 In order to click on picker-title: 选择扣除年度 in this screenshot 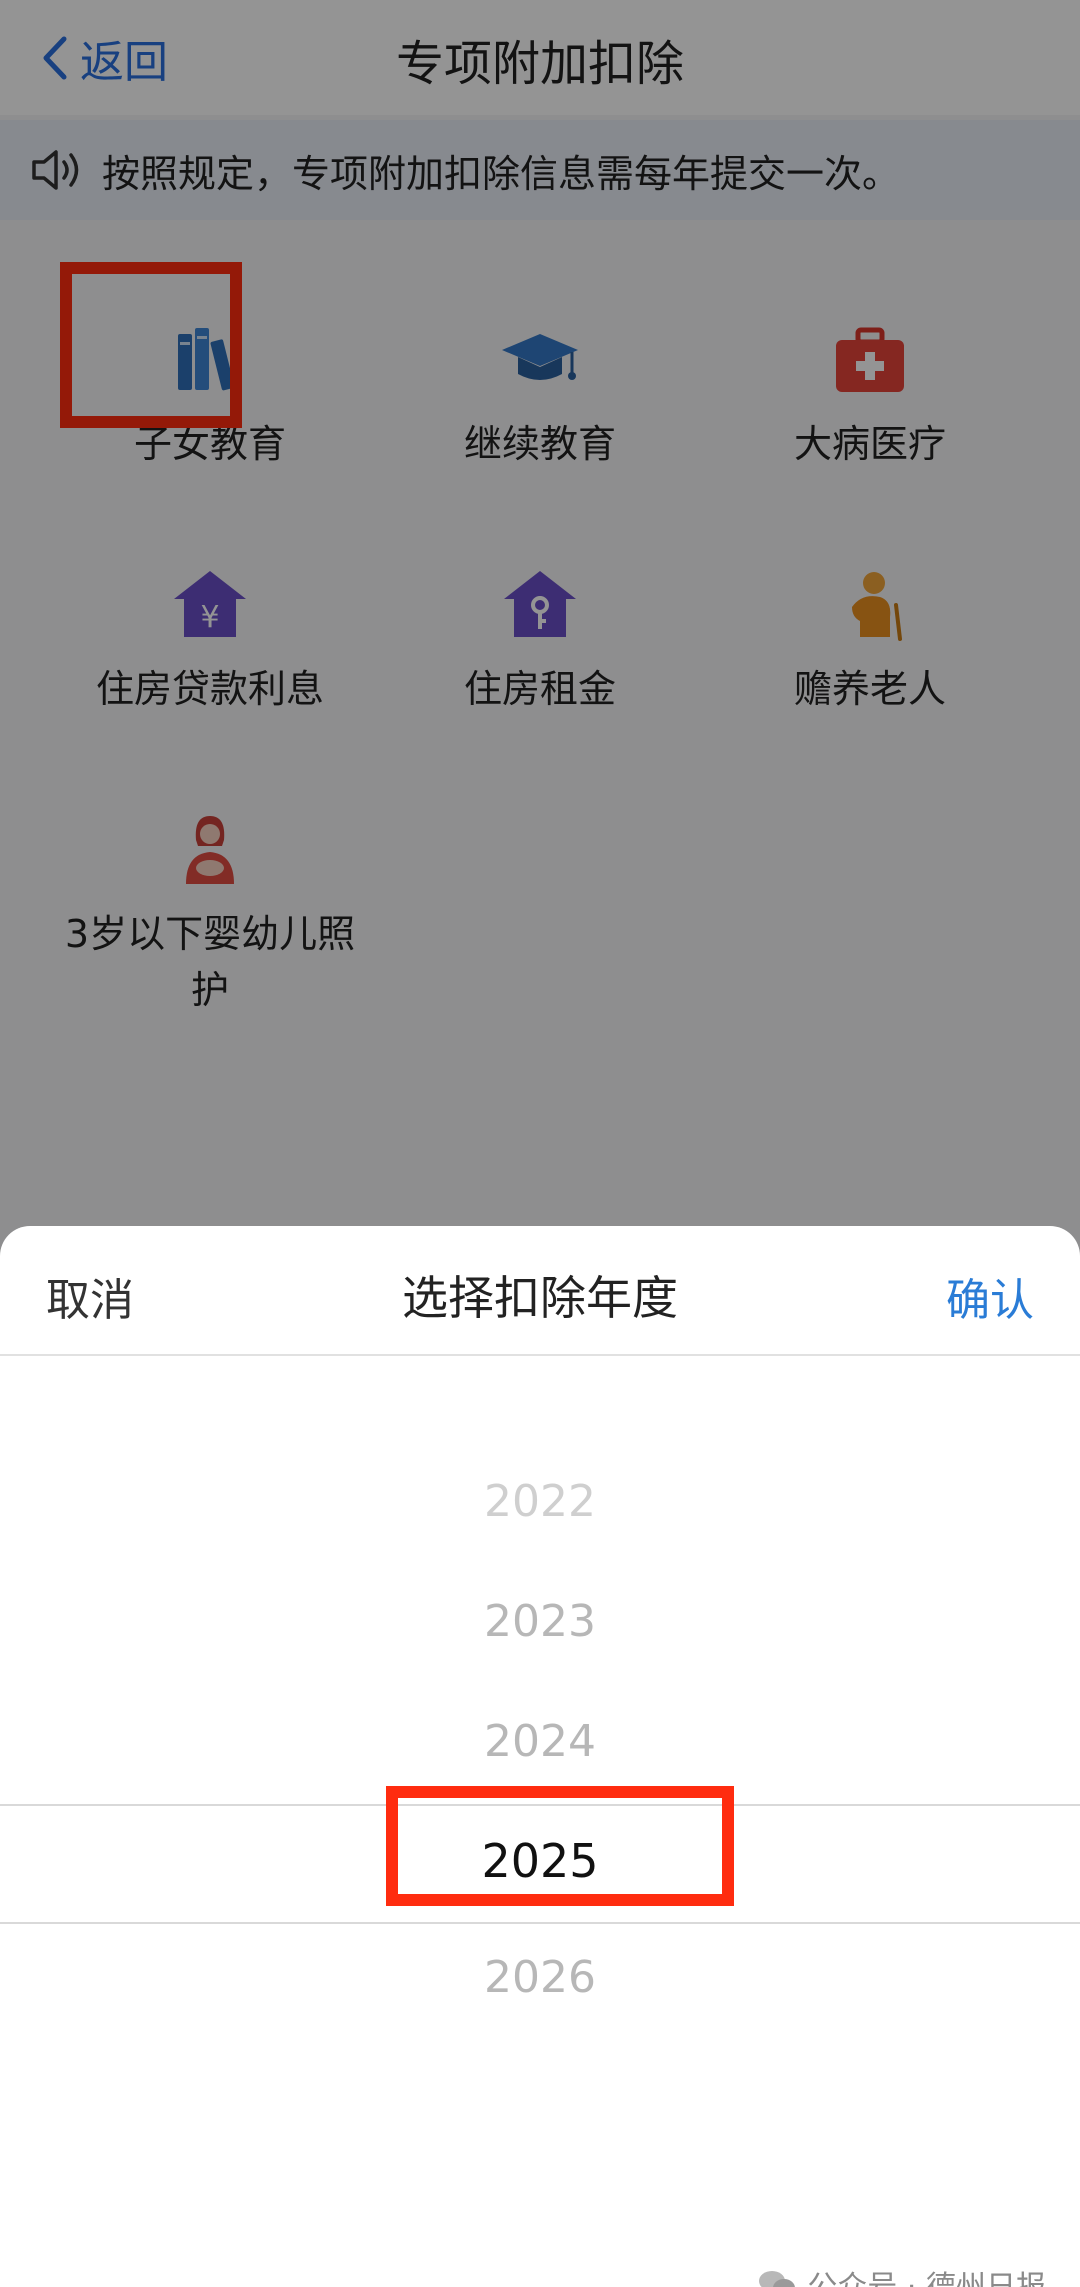, I will do `click(540, 1298)`.